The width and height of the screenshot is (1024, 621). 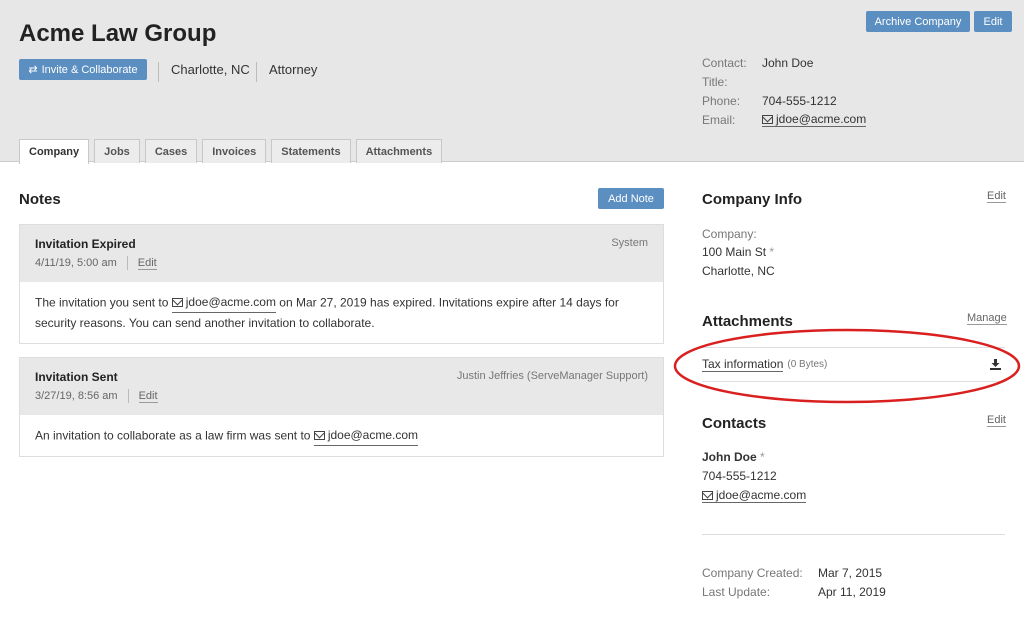 I want to click on tab-company: Company, so click(x=54, y=151).